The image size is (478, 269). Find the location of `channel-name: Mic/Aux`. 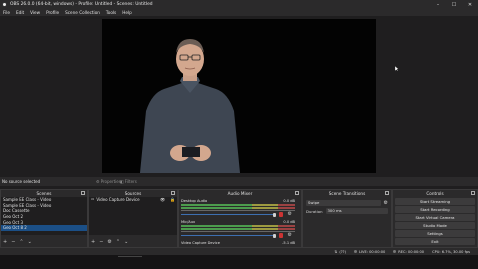

channel-name: Mic/Aux is located at coordinates (188, 222).